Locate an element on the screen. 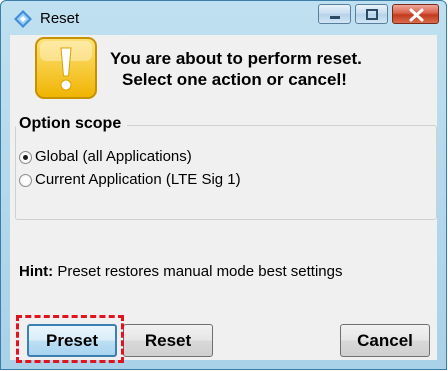 This screenshot has width=448, height=371. radio-current-application: Current Application (LTE Sig 1) is located at coordinates (130, 180).